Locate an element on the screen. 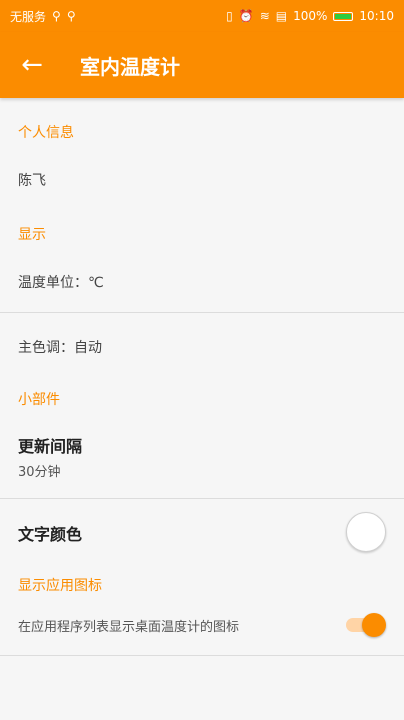 This screenshot has height=720, width=404. clock: 10:10 is located at coordinates (376, 16).